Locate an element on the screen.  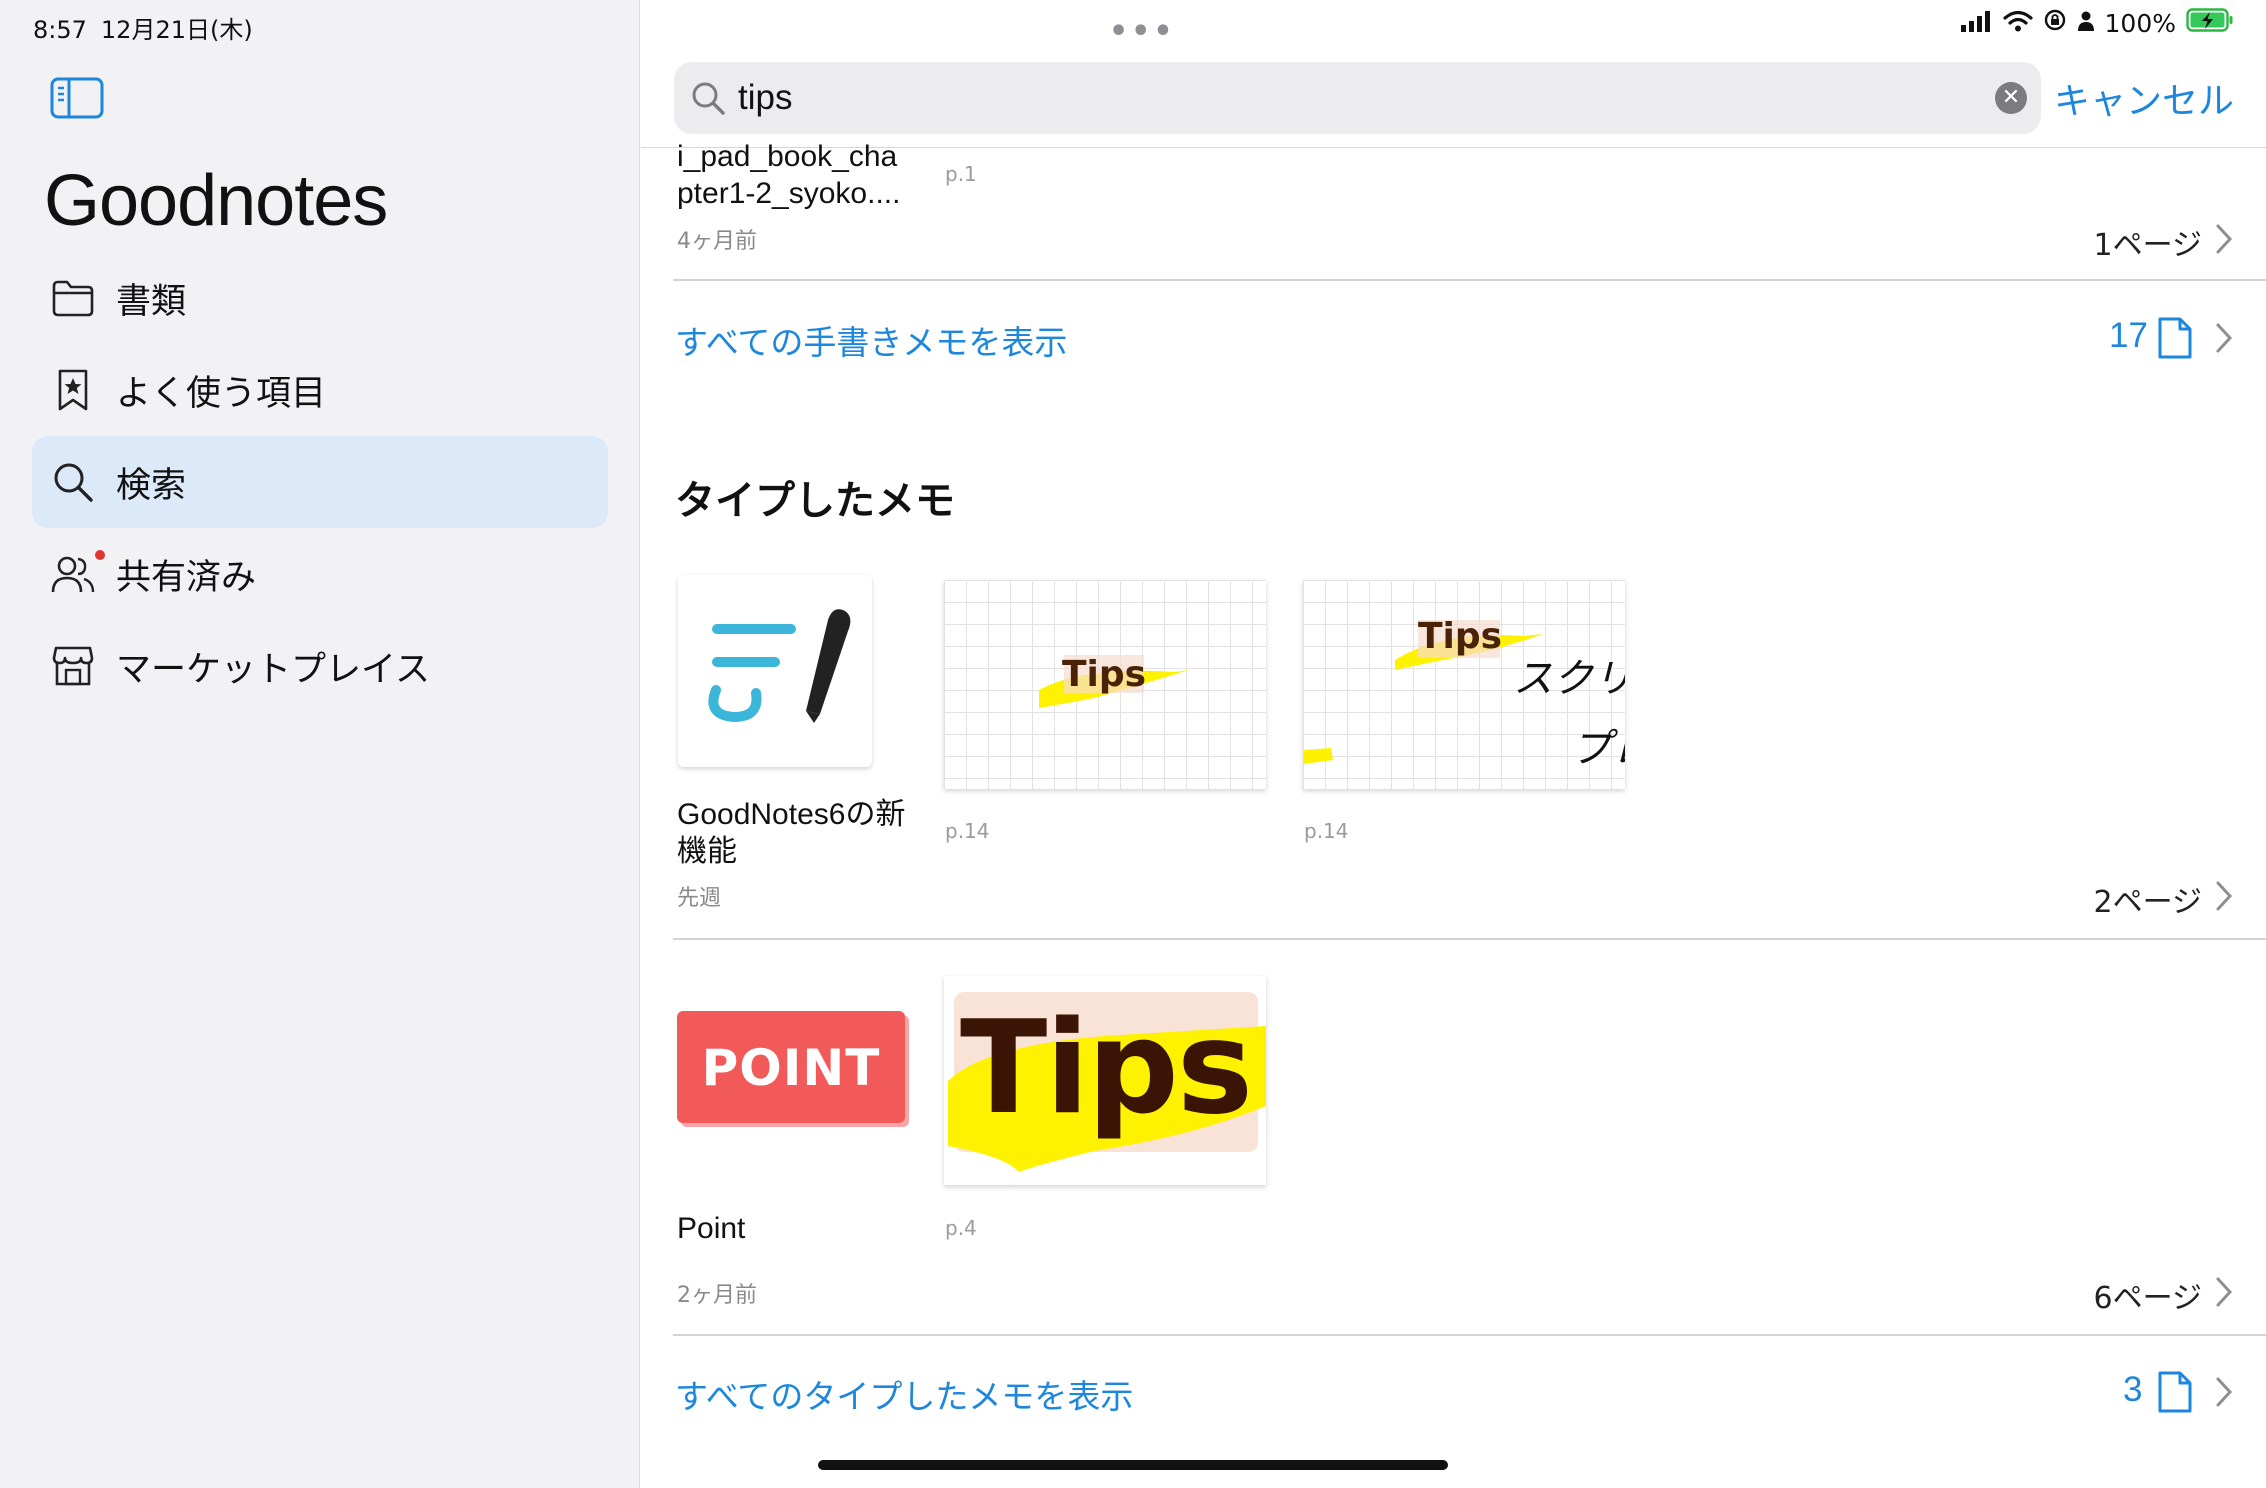
sidebar-item-label: 共有済み is located at coordinates (186, 577).